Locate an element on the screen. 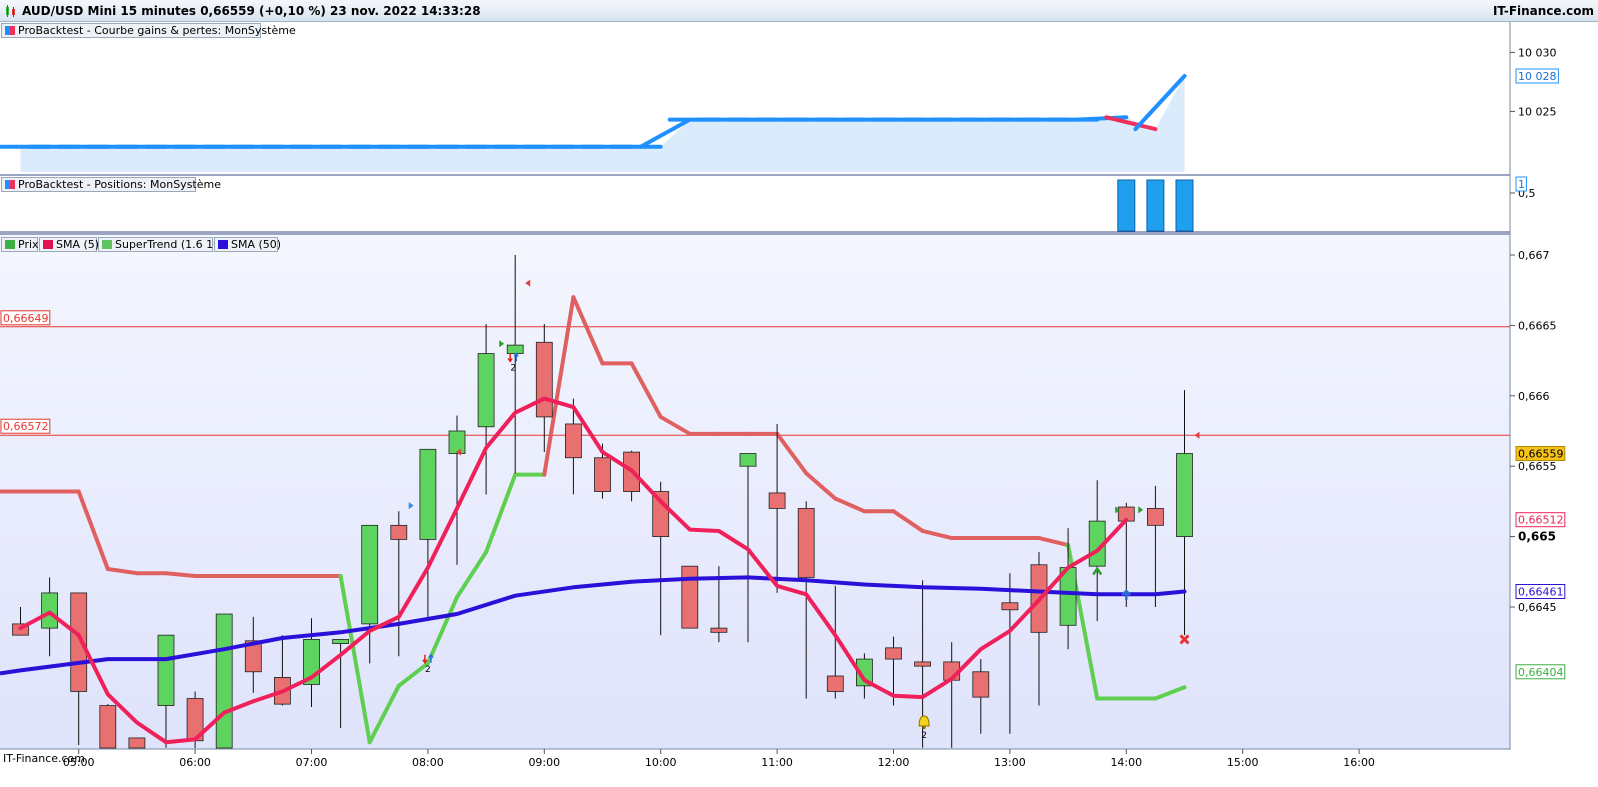  equity-swatch is located at coordinates (10, 30).